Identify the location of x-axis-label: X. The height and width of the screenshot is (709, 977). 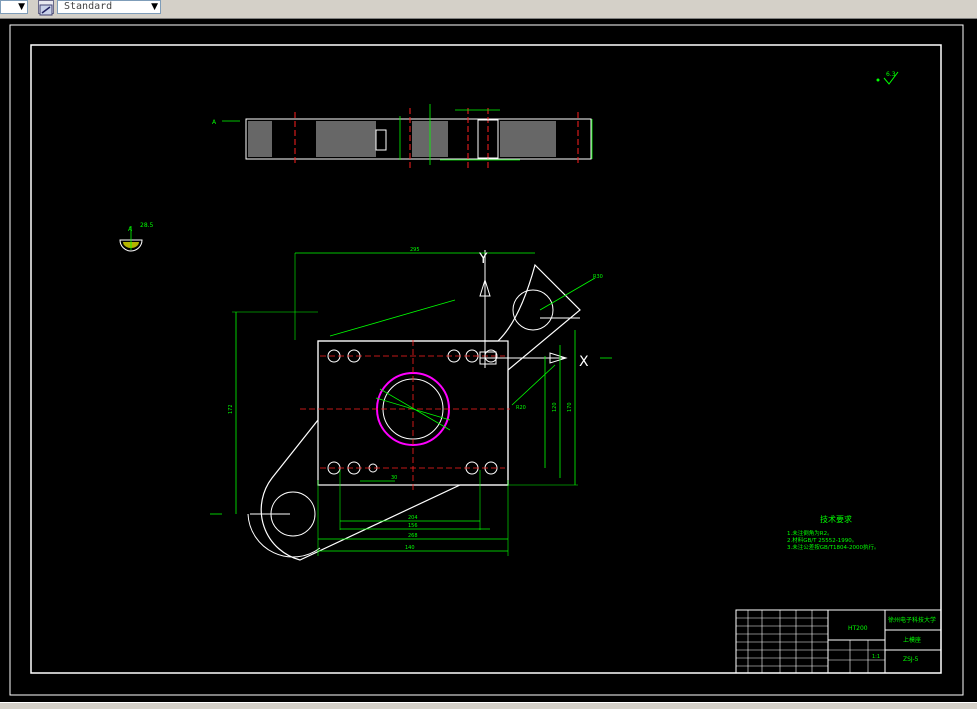
(584, 362).